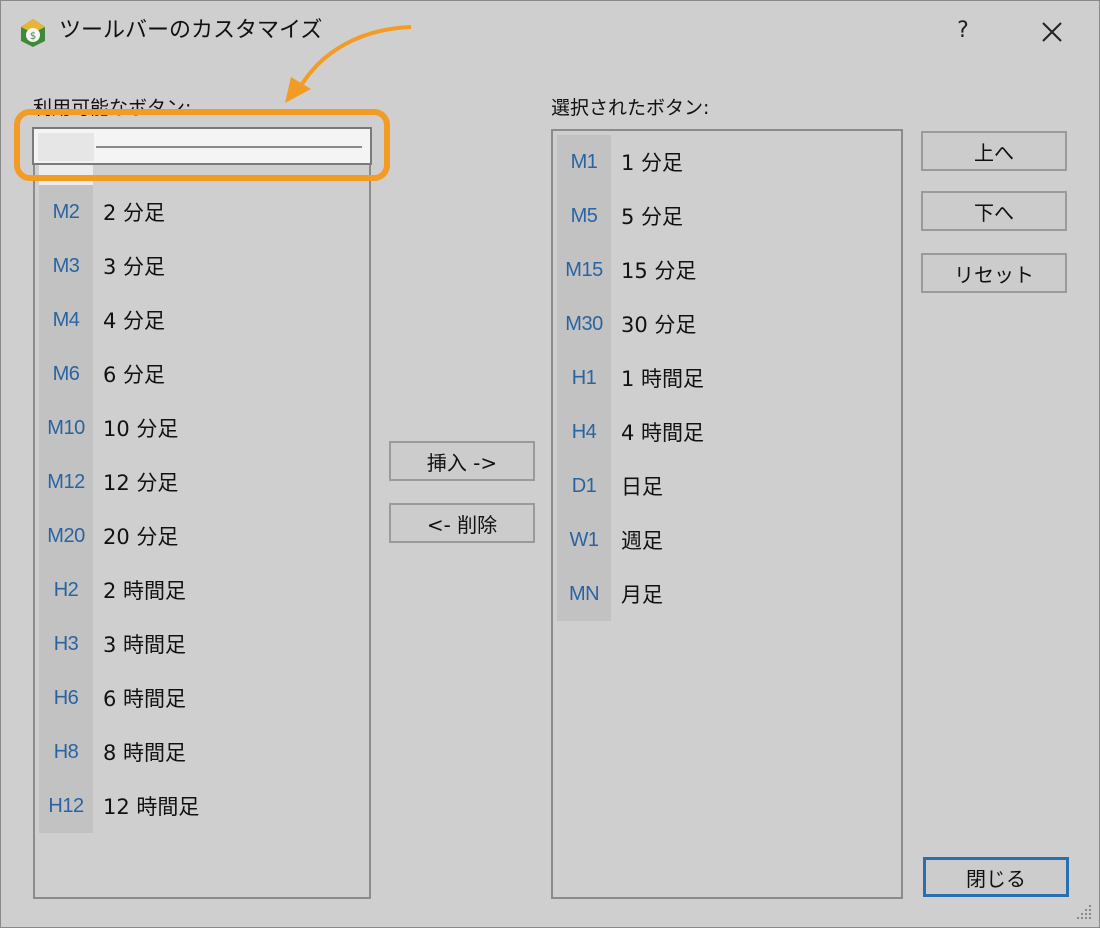 Image resolution: width=1100 pixels, height=928 pixels. What do you see at coordinates (66, 428) in the screenshot?
I see `item-code: M10` at bounding box center [66, 428].